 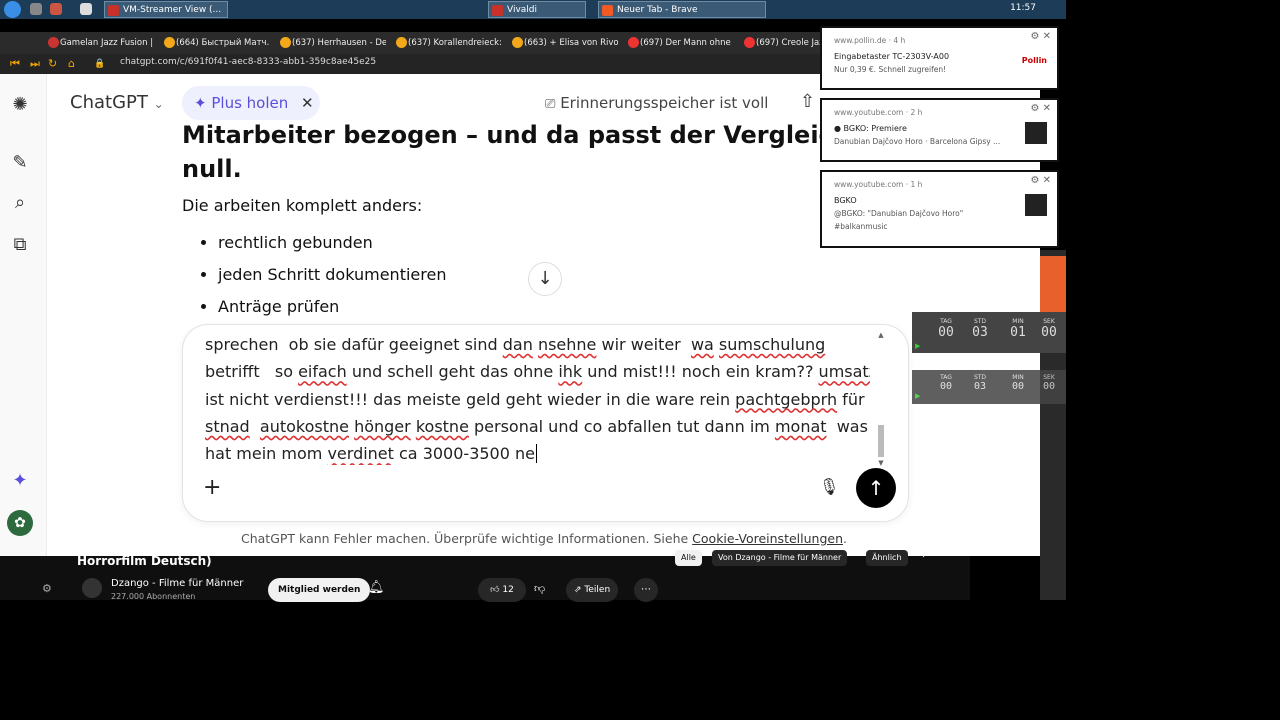 What do you see at coordinates (989, 332) in the screenshot?
I see `countdown-timer: TAG 00 STD 03 MIN 01 SEK 00 ▶` at bounding box center [989, 332].